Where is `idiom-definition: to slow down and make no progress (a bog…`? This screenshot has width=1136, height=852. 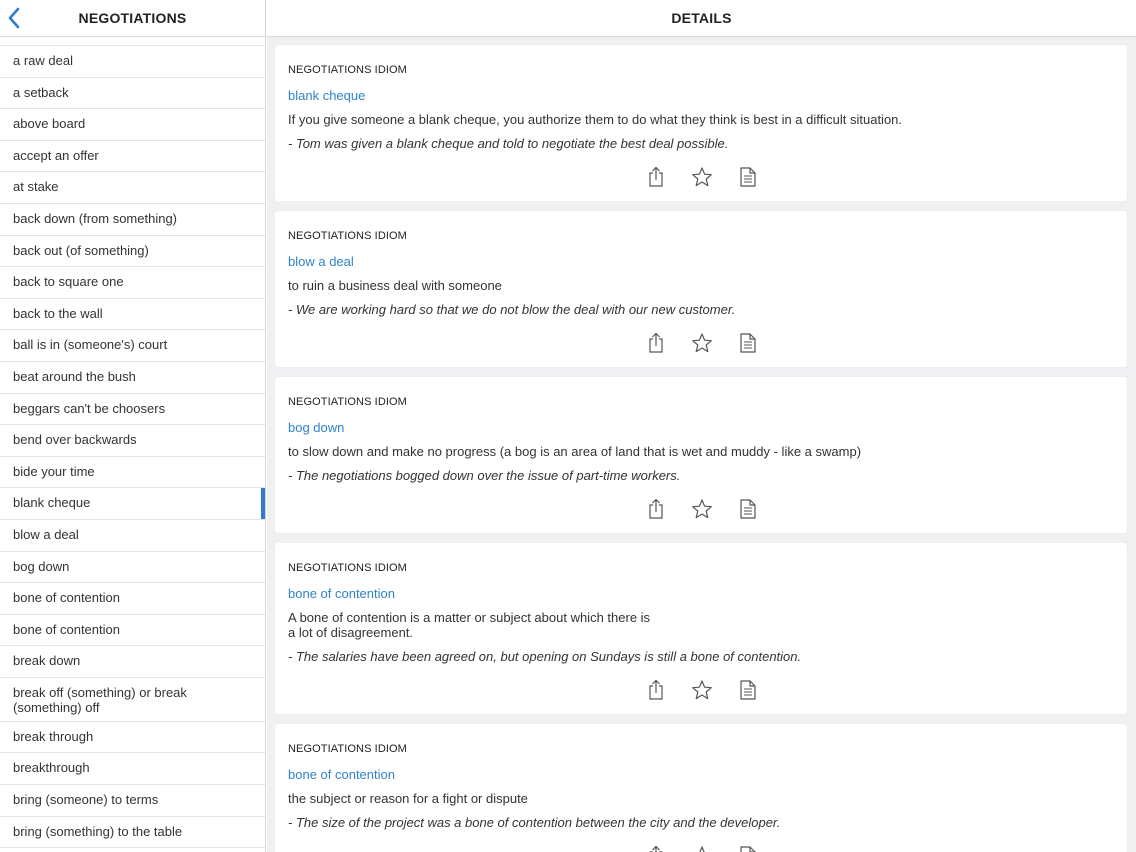 idiom-definition: to slow down and make no progress (a bog… is located at coordinates (575, 451).